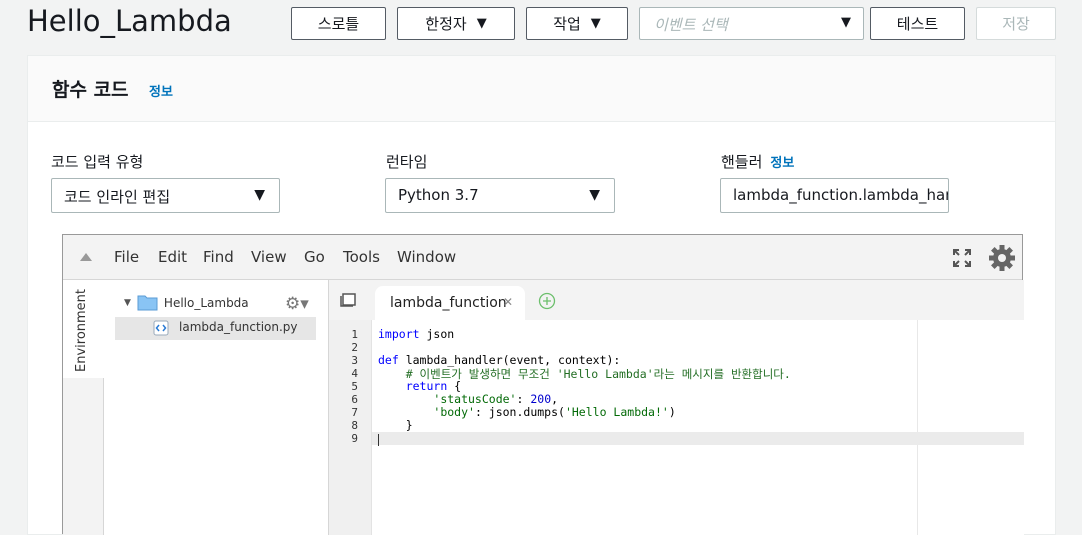 The image size is (1082, 535). What do you see at coordinates (547, 301) in the screenshot?
I see `add-tab-icon` at bounding box center [547, 301].